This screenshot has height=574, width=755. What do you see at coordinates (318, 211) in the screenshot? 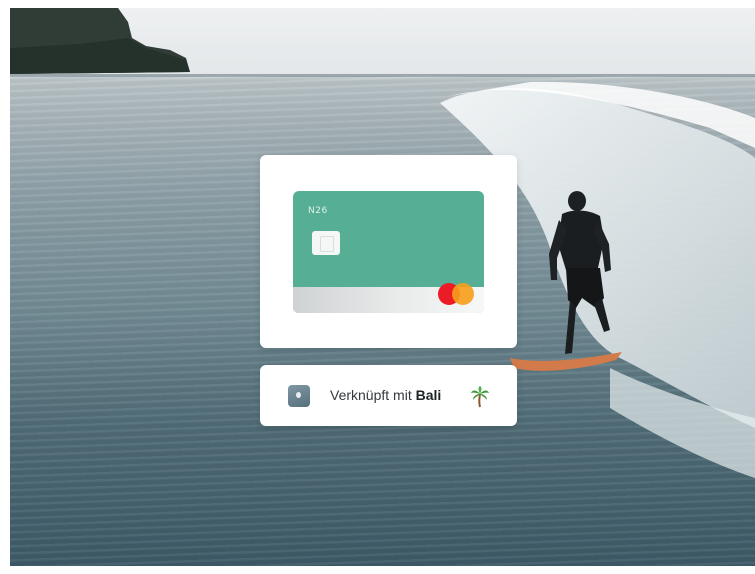
I see `card-logo: N26` at bounding box center [318, 211].